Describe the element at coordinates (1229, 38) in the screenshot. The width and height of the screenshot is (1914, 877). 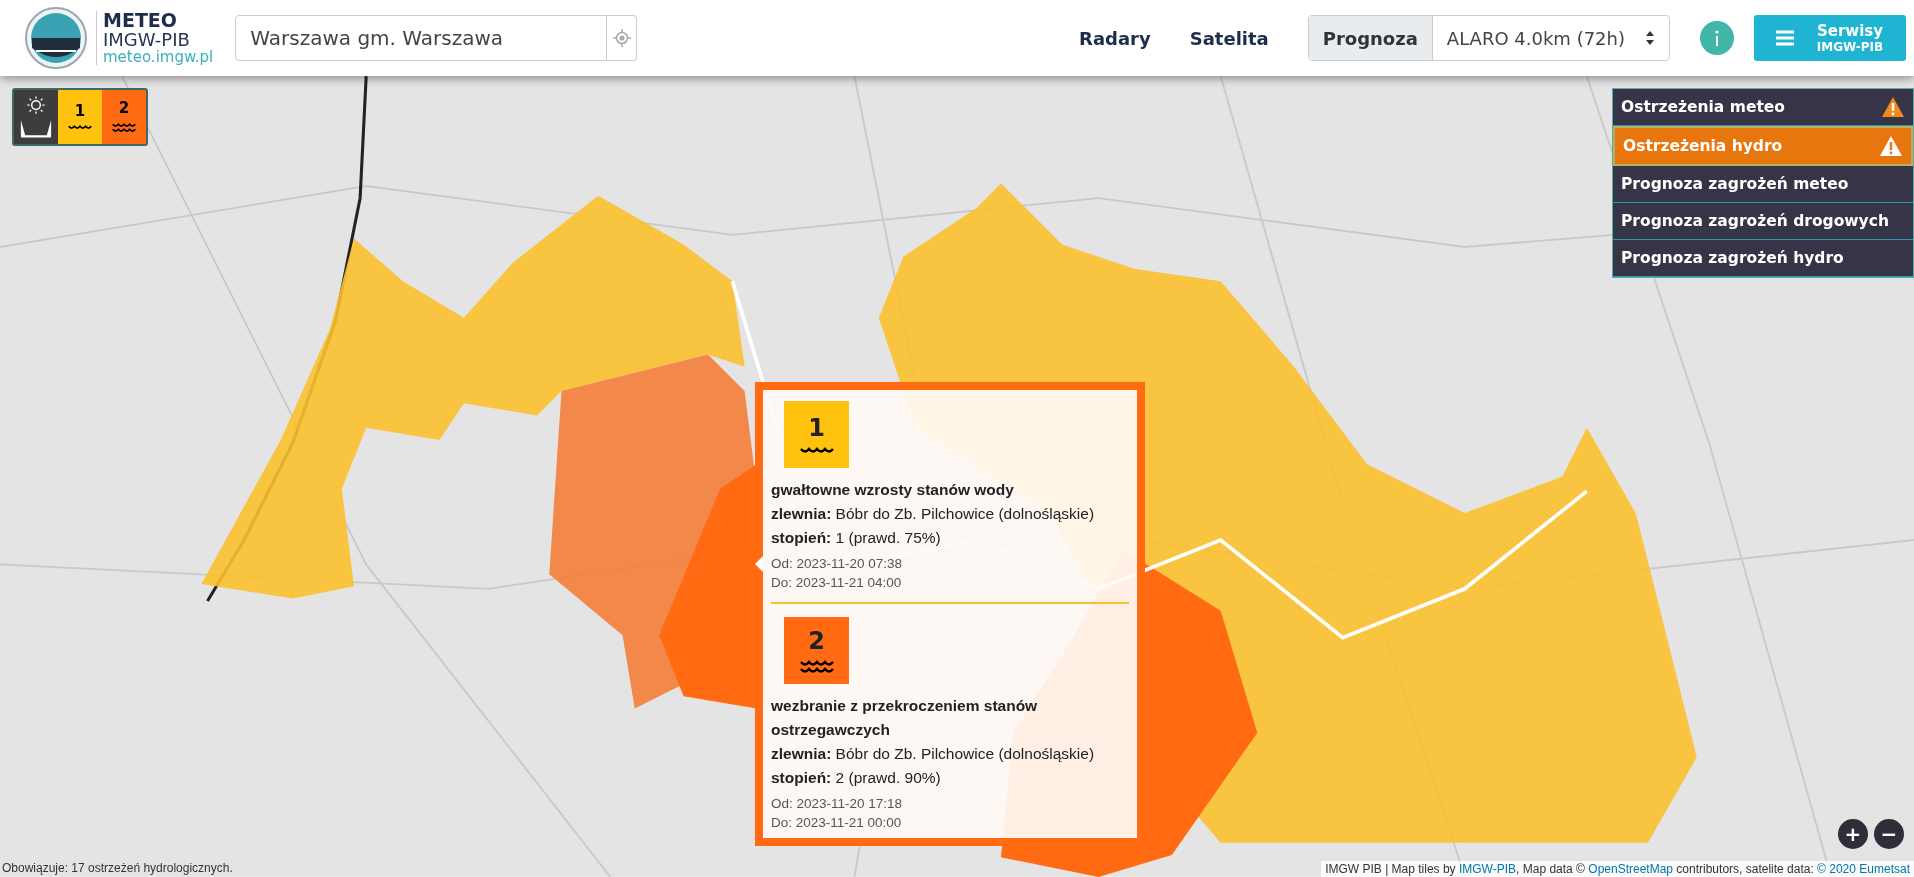
I see `nav-link: Satelita` at that location.